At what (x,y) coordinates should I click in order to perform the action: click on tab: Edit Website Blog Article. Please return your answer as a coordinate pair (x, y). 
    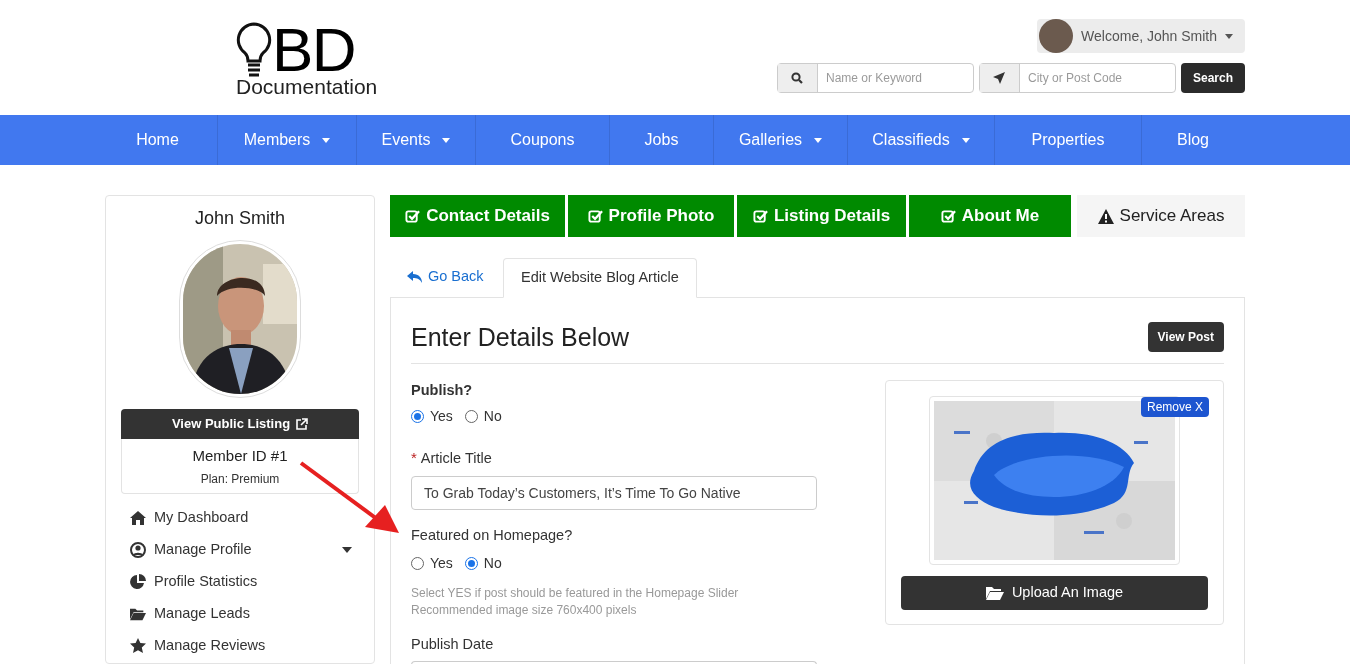
    Looking at the image, I should click on (600, 278).